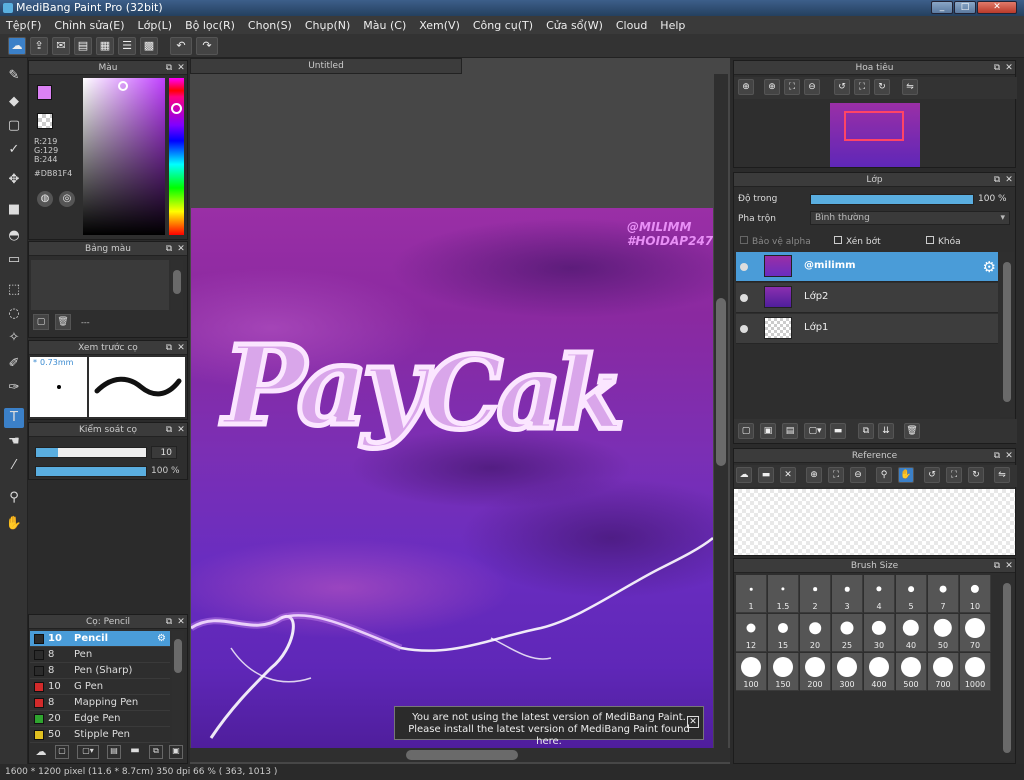 The image size is (1024, 780). I want to click on brush-item: 8 Pen, so click(100, 655).